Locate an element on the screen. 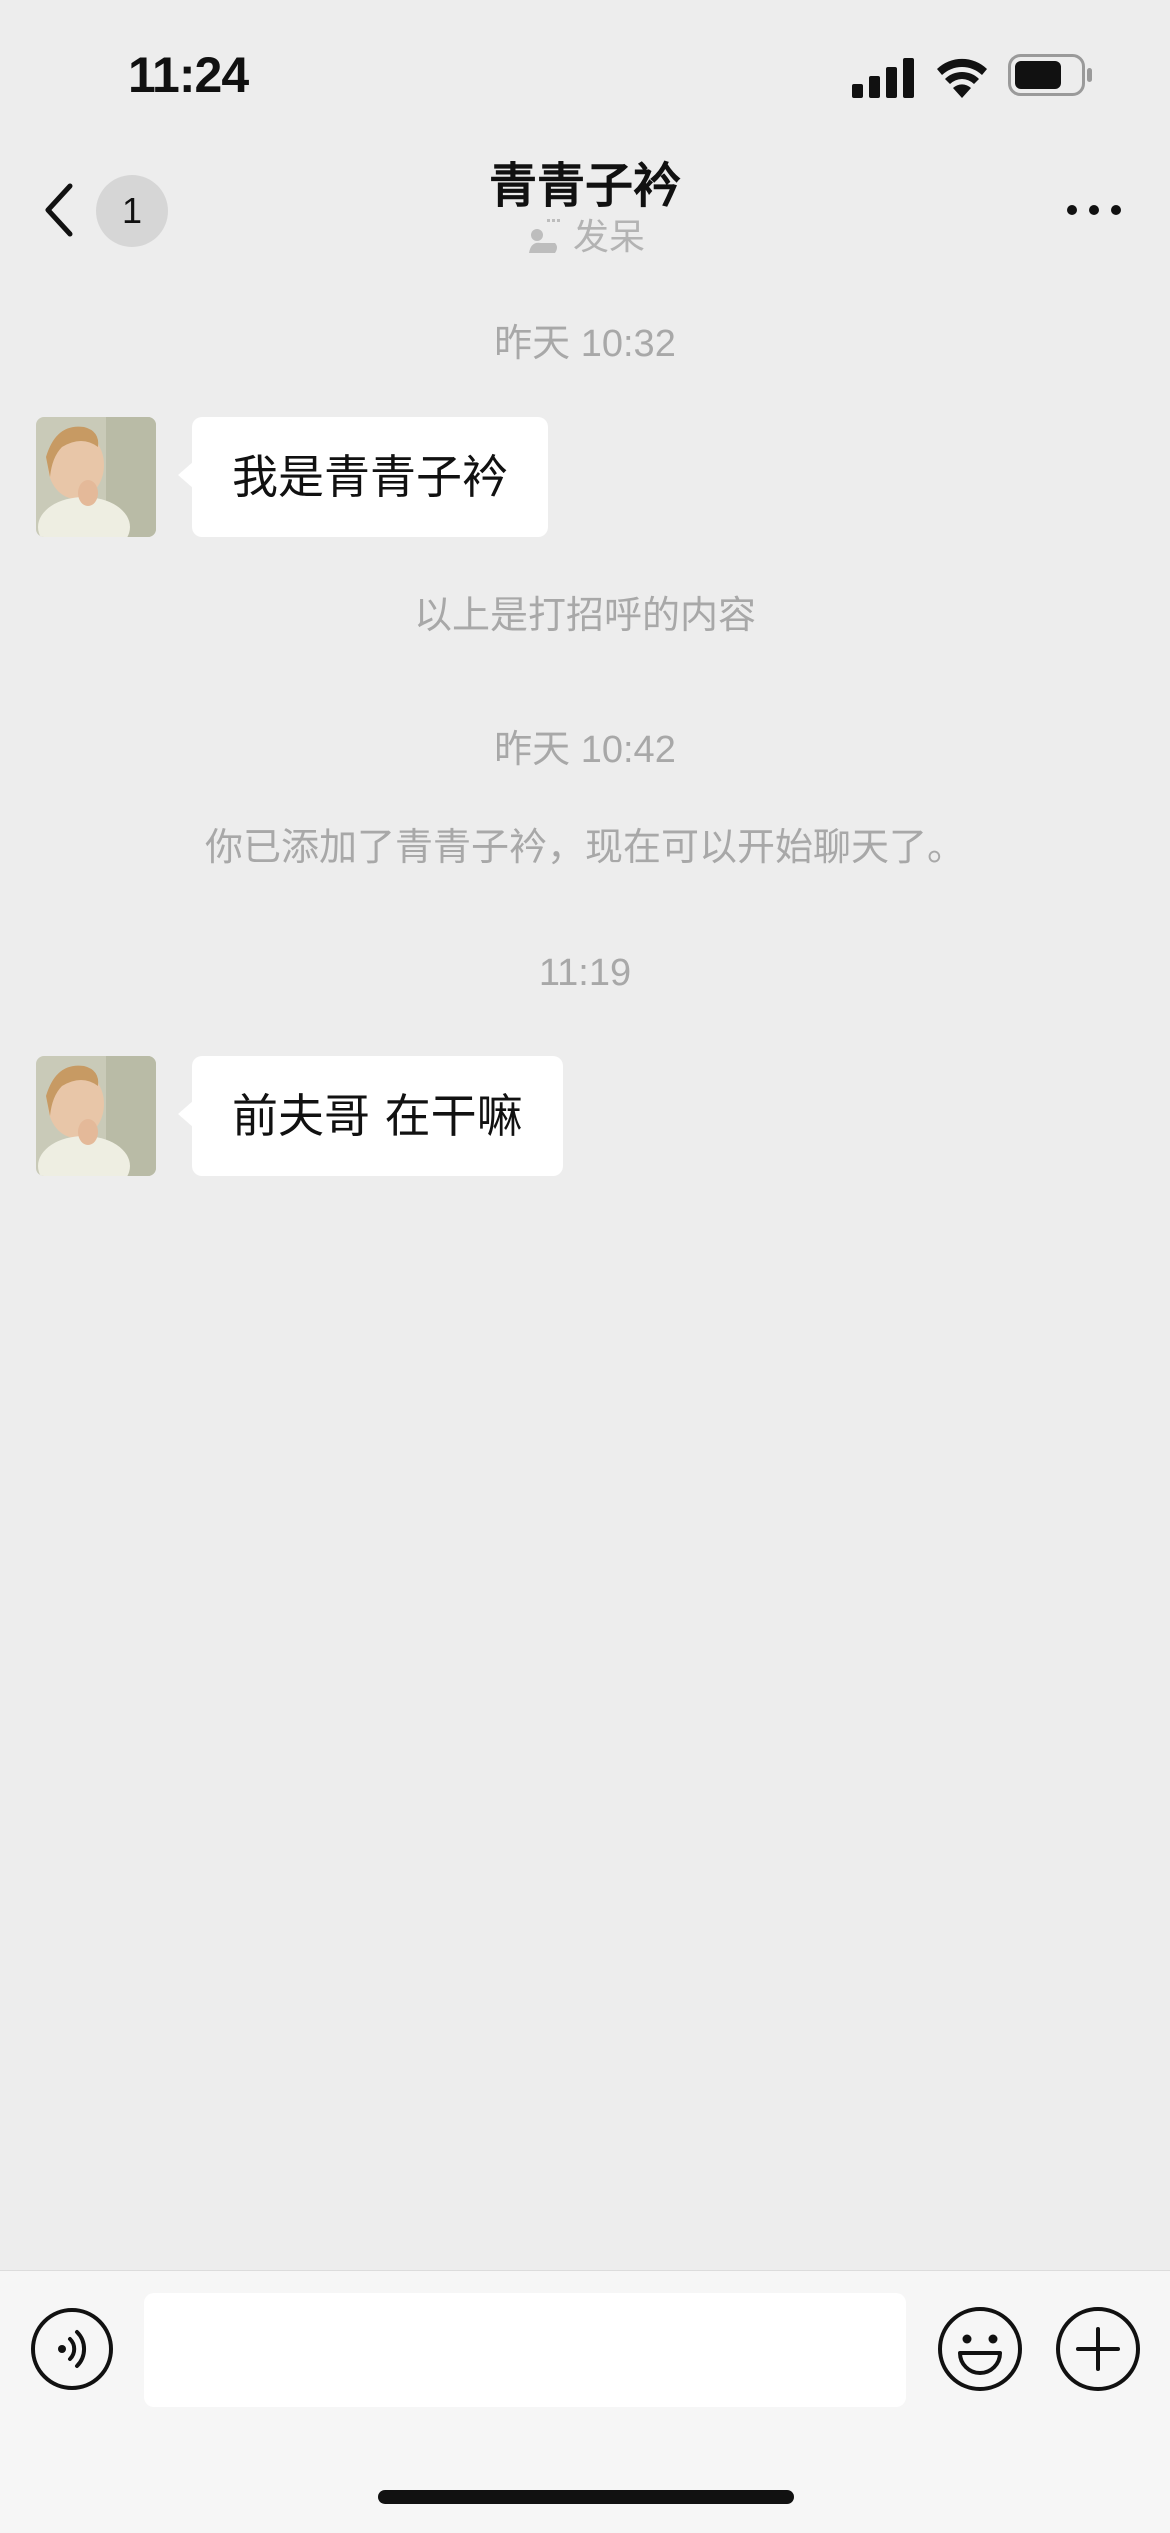 The height and width of the screenshot is (2533, 1170). message-bubble: 我是青青子衿 is located at coordinates (363, 477).